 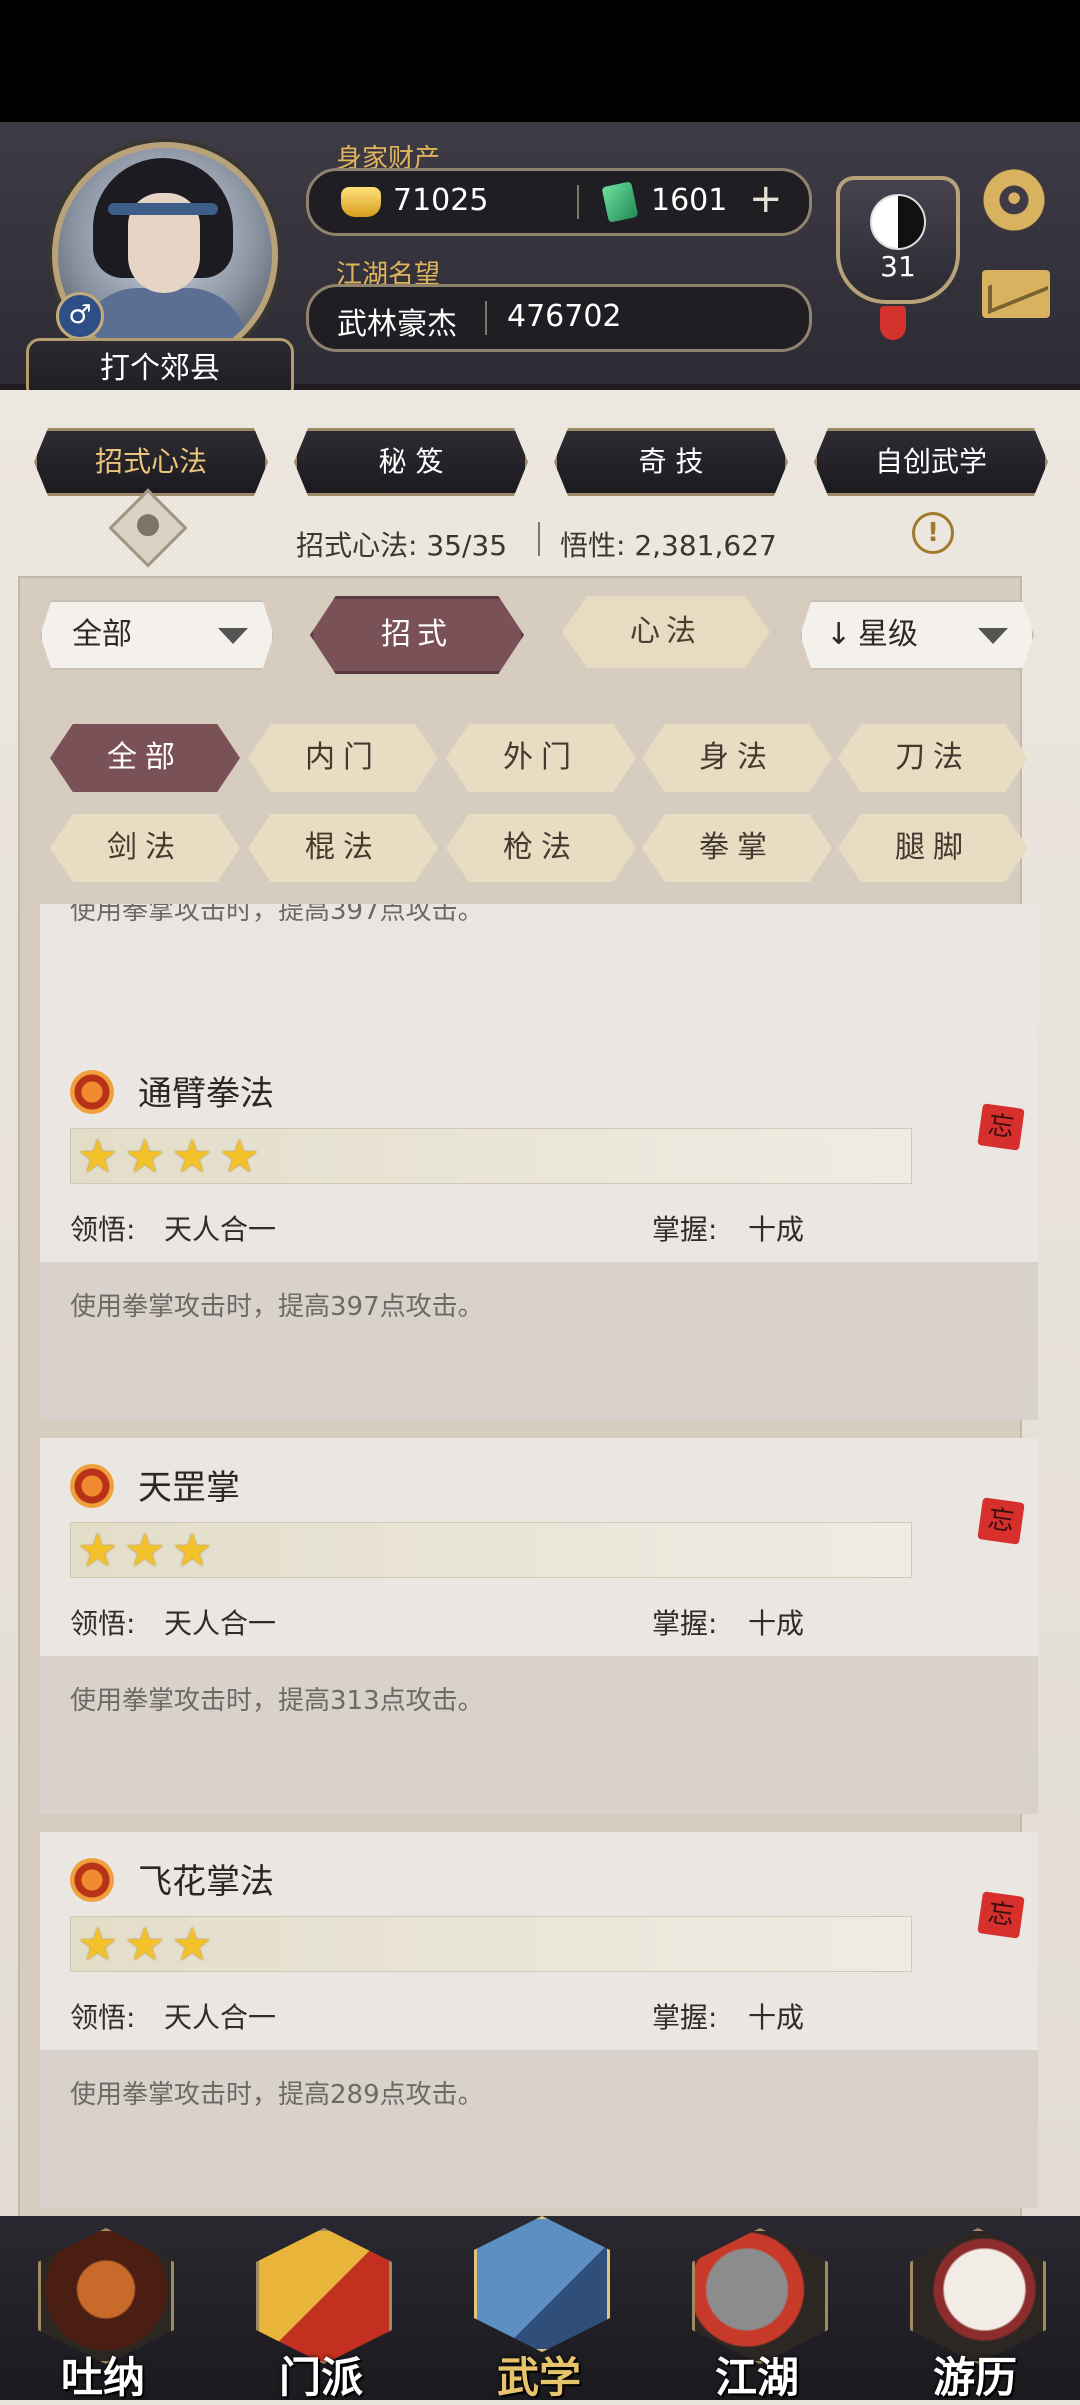 I want to click on nav-meditate: 吐纳, so click(x=103, y=2315).